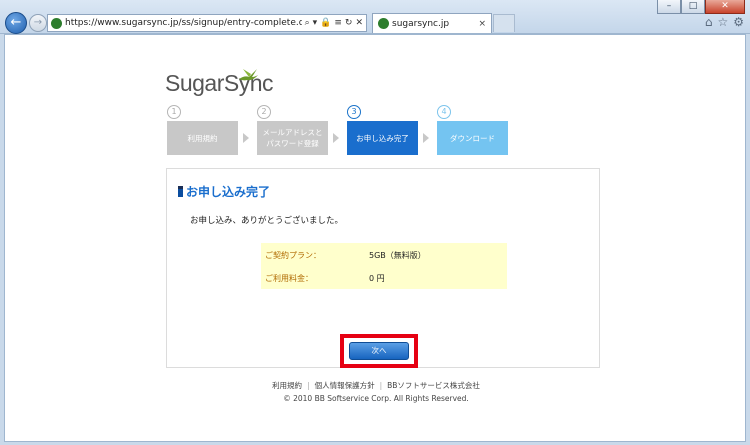  What do you see at coordinates (349, 23) in the screenshot?
I see `refresh-icon: ↻` at bounding box center [349, 23].